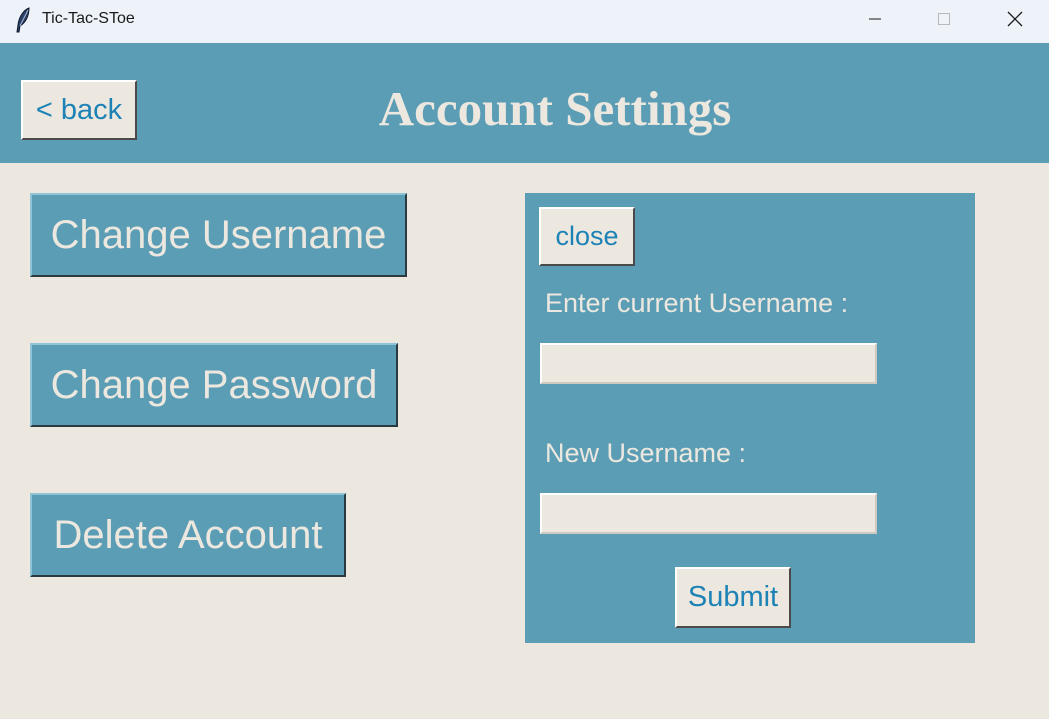  I want to click on minimize-icon, so click(875, 21).